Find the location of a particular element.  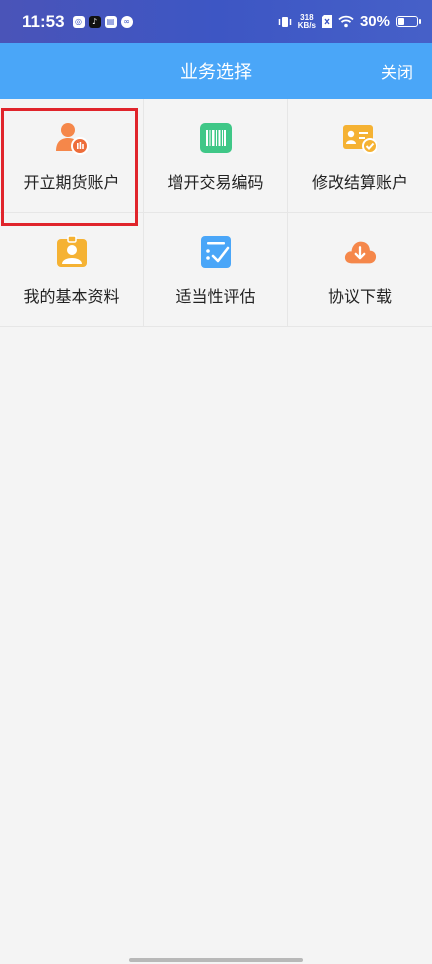

cloud-download-icon is located at coordinates (360, 252).